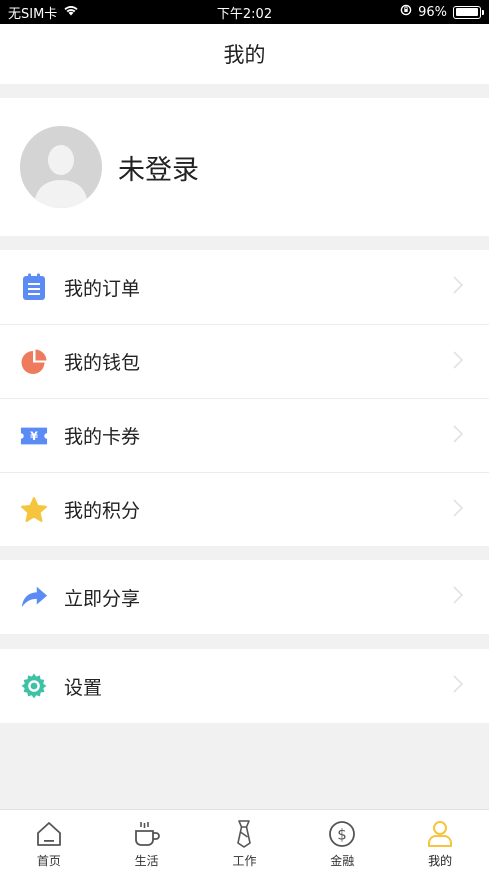 The width and height of the screenshot is (489, 875). I want to click on avatar, so click(61, 167).